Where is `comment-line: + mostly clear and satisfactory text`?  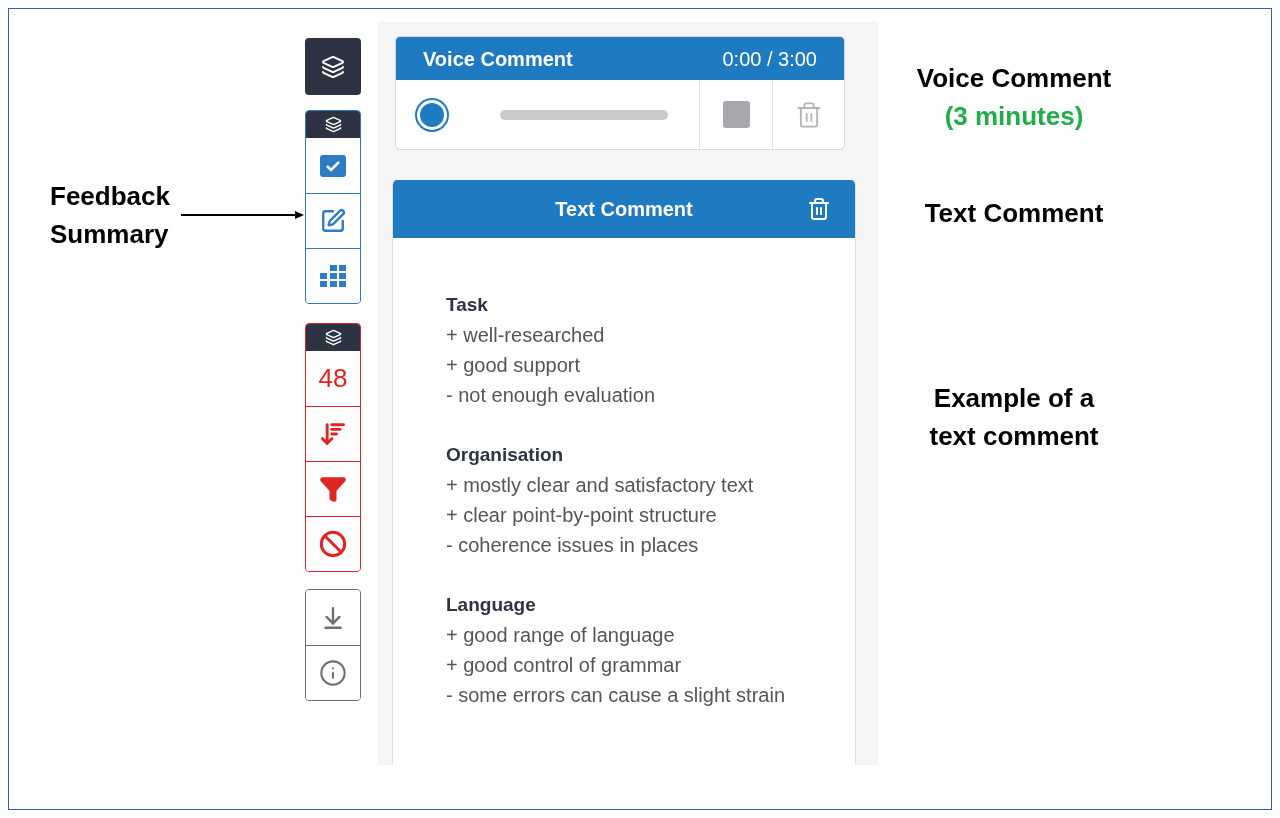
comment-line: + mostly clear and satisfactory text is located at coordinates (600, 485).